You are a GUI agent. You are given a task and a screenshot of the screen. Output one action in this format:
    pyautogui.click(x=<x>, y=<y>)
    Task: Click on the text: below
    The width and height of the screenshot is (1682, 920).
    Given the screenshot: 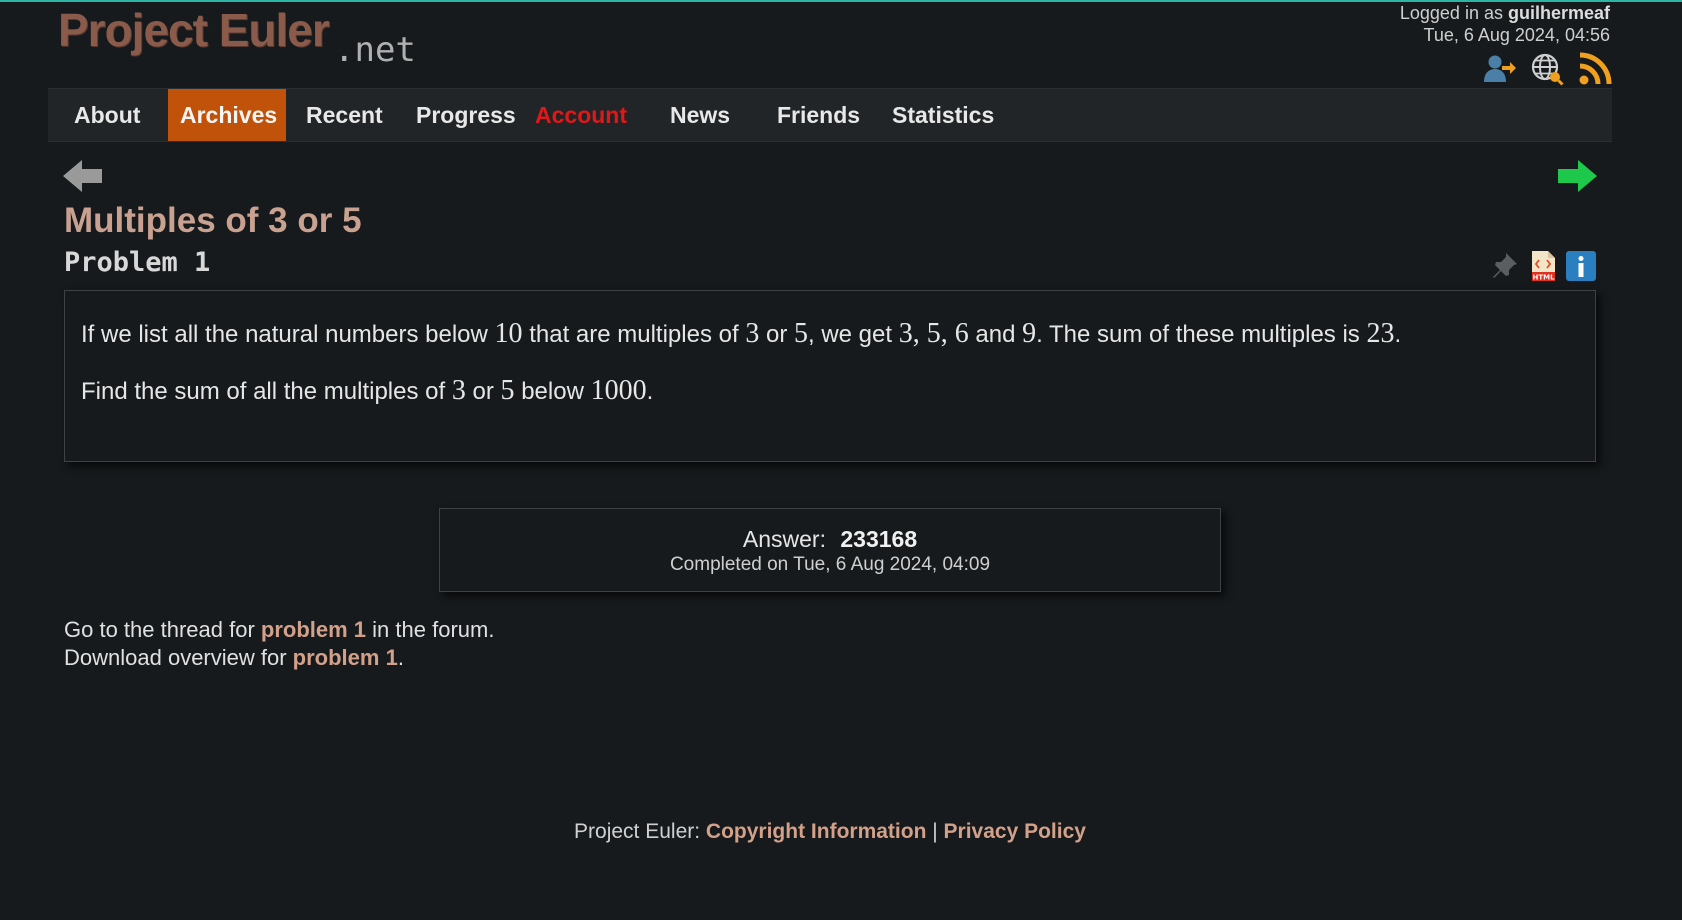 What is the action you would take?
    pyautogui.click(x=552, y=391)
    